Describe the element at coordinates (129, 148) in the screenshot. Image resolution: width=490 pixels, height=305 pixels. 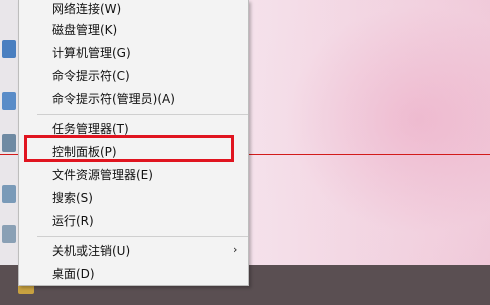
I see `control-panel-highlight-box` at that location.